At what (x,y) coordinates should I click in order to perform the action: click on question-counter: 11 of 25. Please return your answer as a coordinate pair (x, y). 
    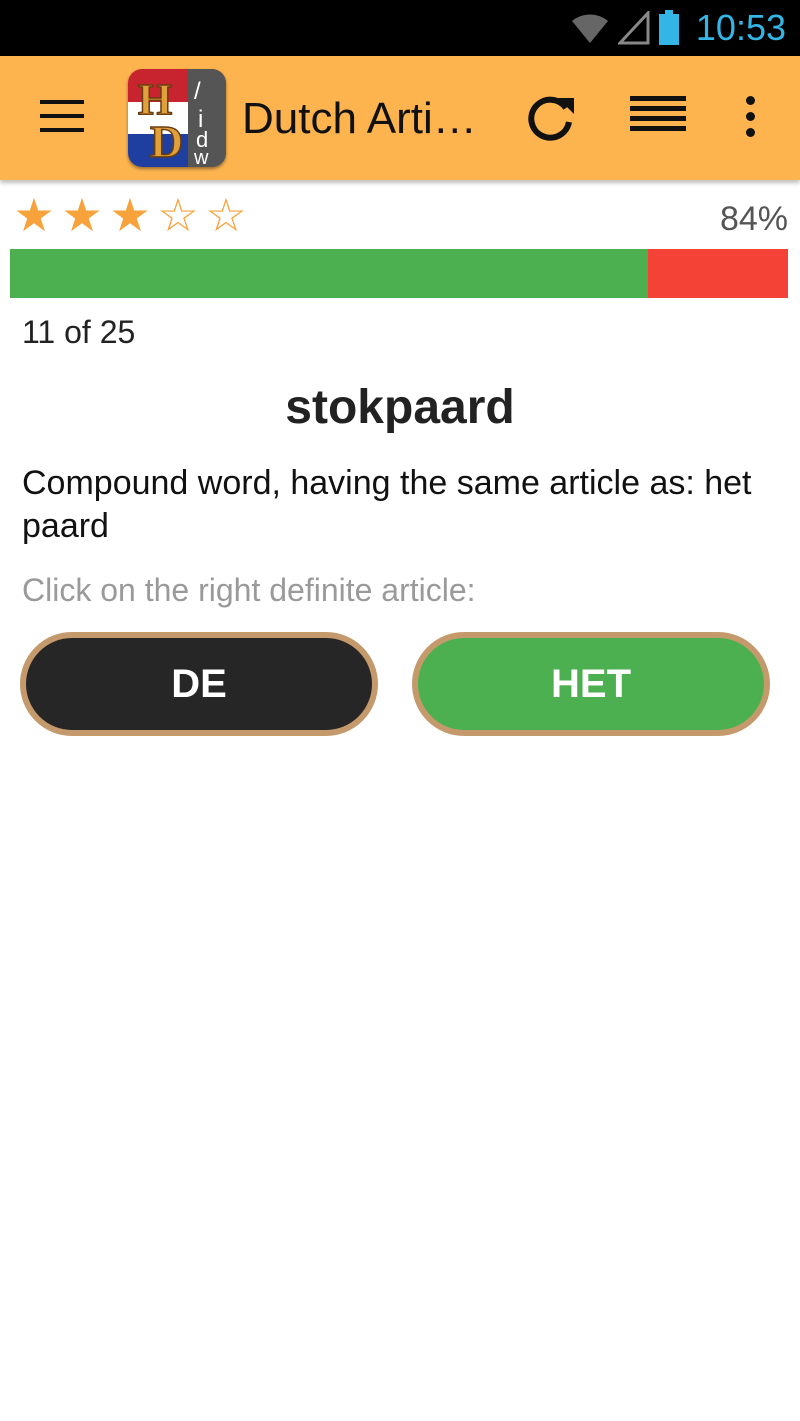
    Looking at the image, I should click on (79, 332).